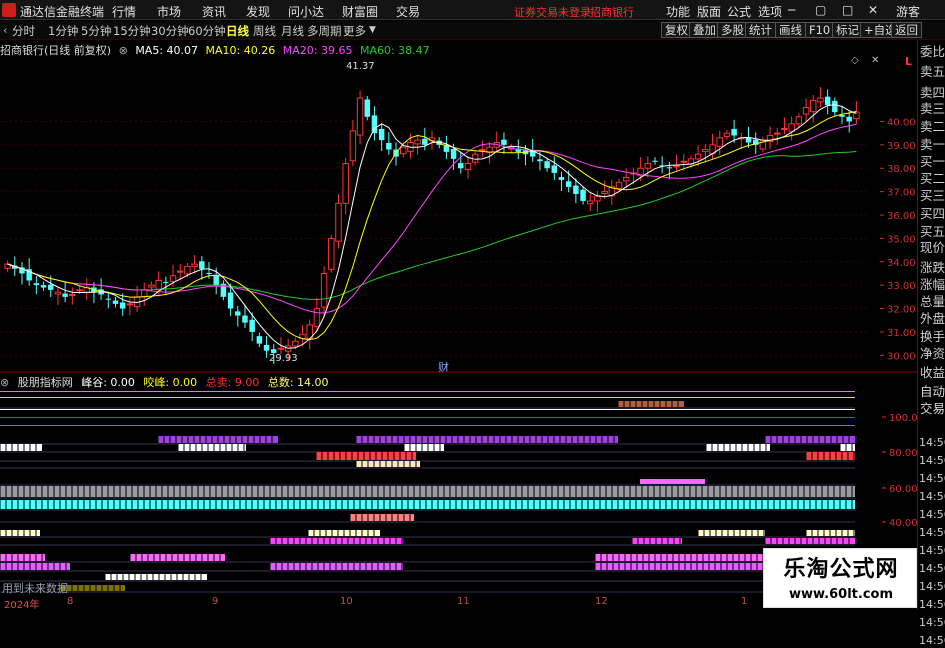  I want to click on menu-item-wenxiaoda: 问小达, so click(306, 11).